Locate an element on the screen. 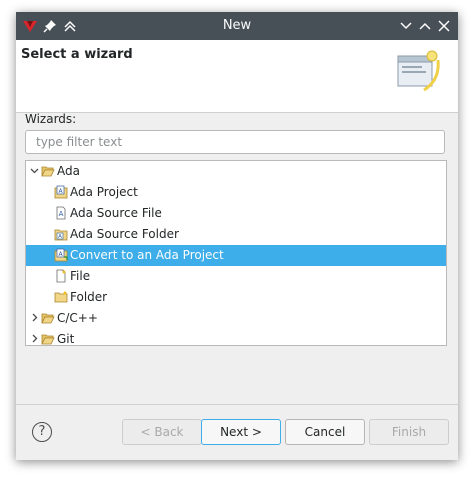 The image size is (474, 479). maximize-icon is located at coordinates (425, 26).